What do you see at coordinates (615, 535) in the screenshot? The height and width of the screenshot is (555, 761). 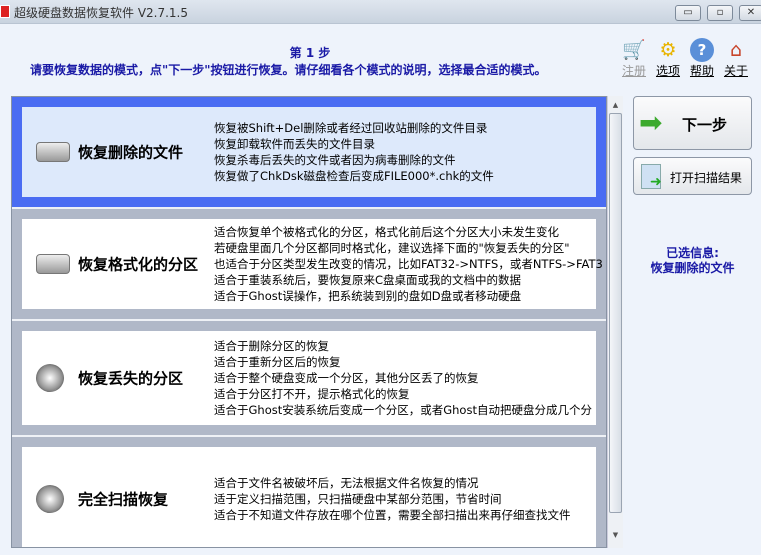 I see `scroll-down-arrow-icon: ▼` at bounding box center [615, 535].